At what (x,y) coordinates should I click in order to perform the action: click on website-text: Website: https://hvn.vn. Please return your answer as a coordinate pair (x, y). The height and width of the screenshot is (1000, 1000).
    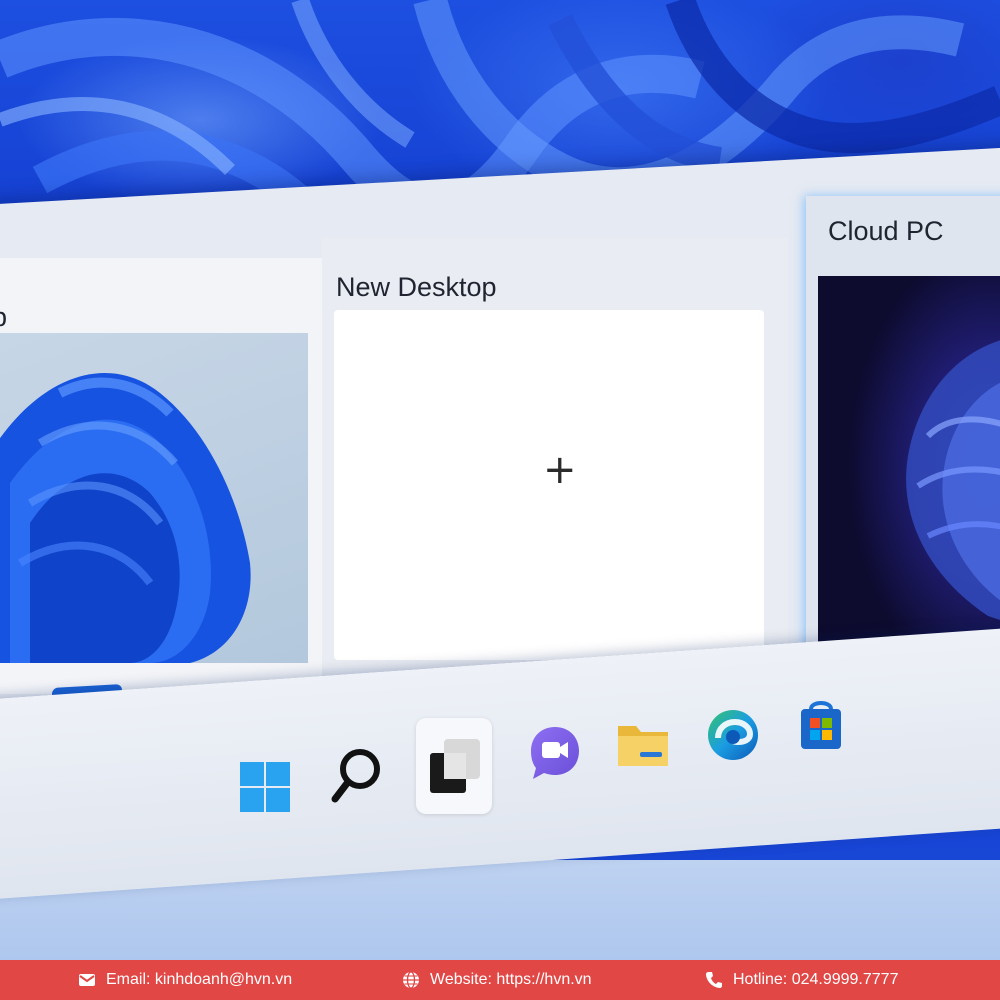
    Looking at the image, I should click on (511, 979).